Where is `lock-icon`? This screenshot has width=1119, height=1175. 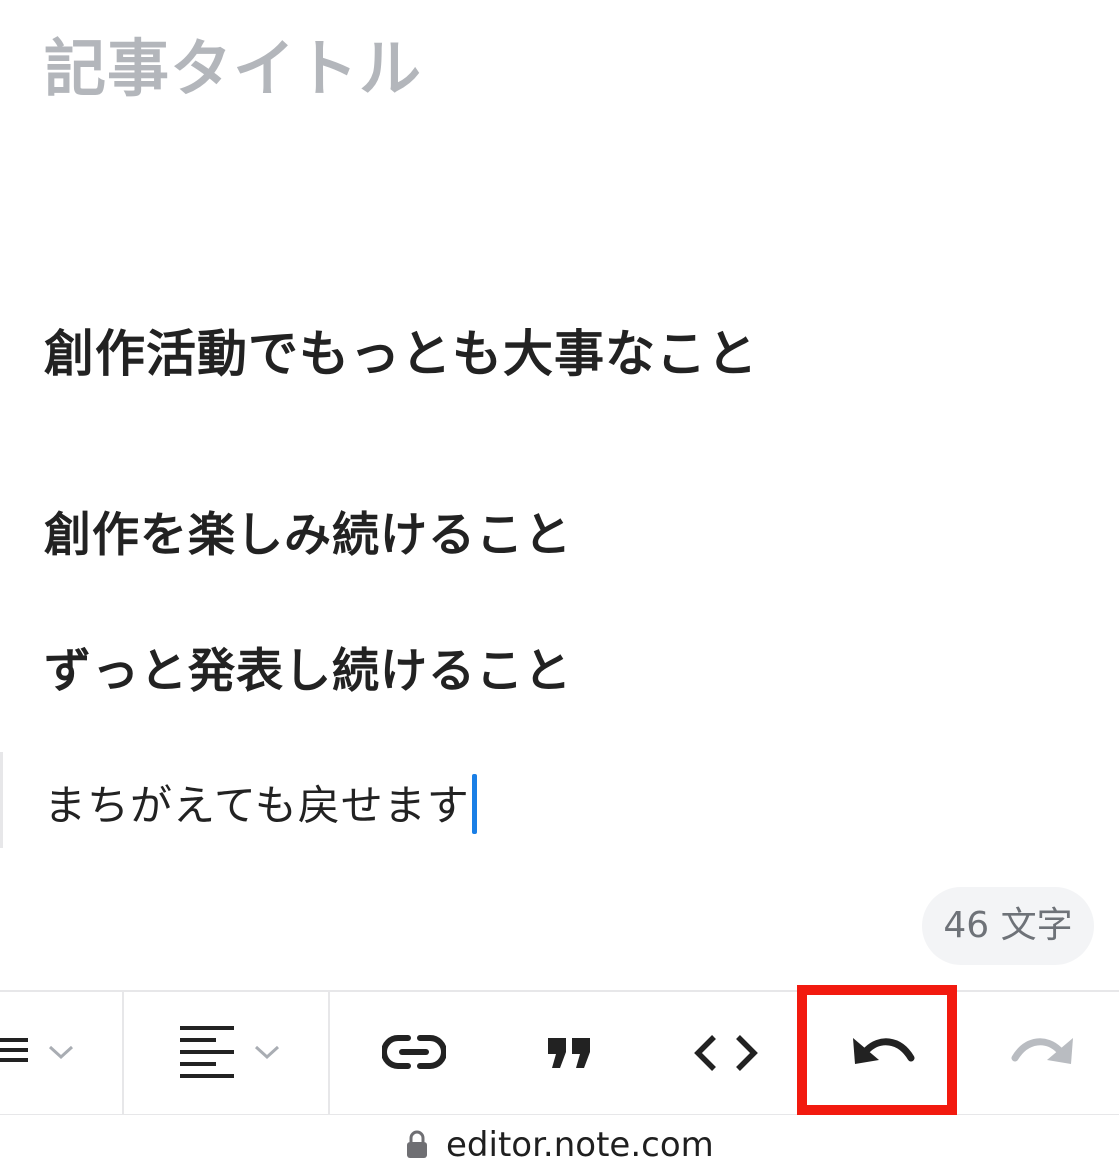
lock-icon is located at coordinates (417, 1144).